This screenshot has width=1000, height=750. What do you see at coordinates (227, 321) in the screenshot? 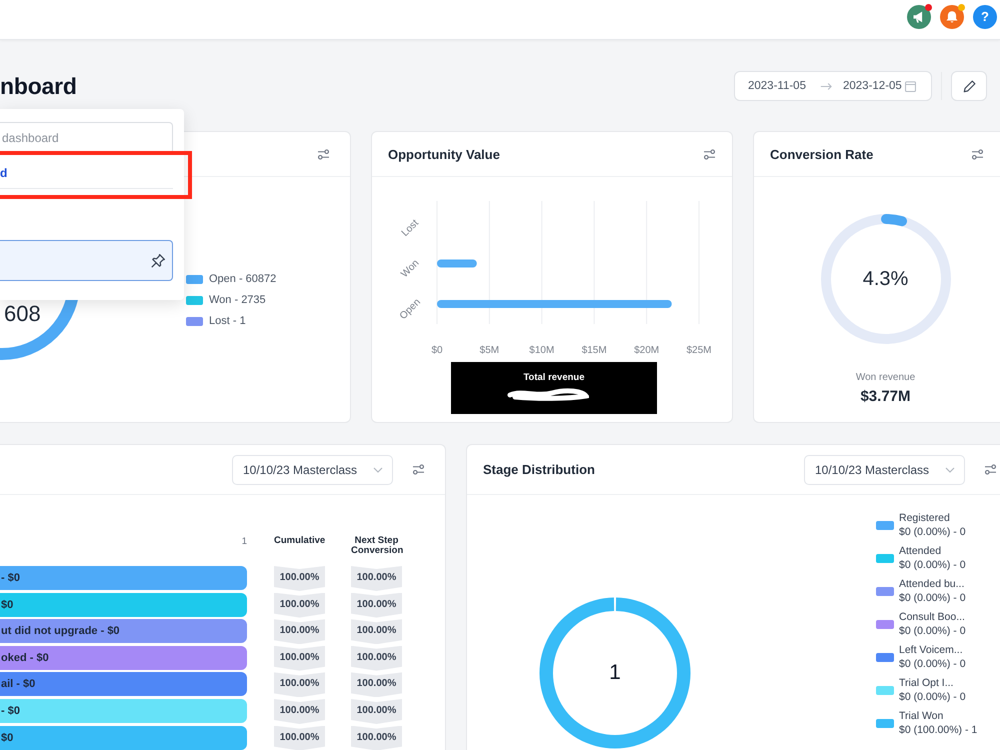
I see `legend-label: Lost - 1` at bounding box center [227, 321].